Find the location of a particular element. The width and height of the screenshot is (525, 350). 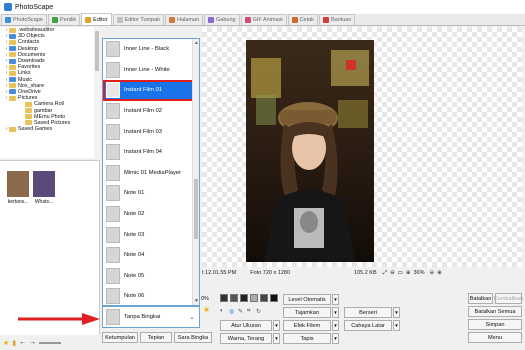

folder-icon: ▮ is located at coordinates (14, 343).